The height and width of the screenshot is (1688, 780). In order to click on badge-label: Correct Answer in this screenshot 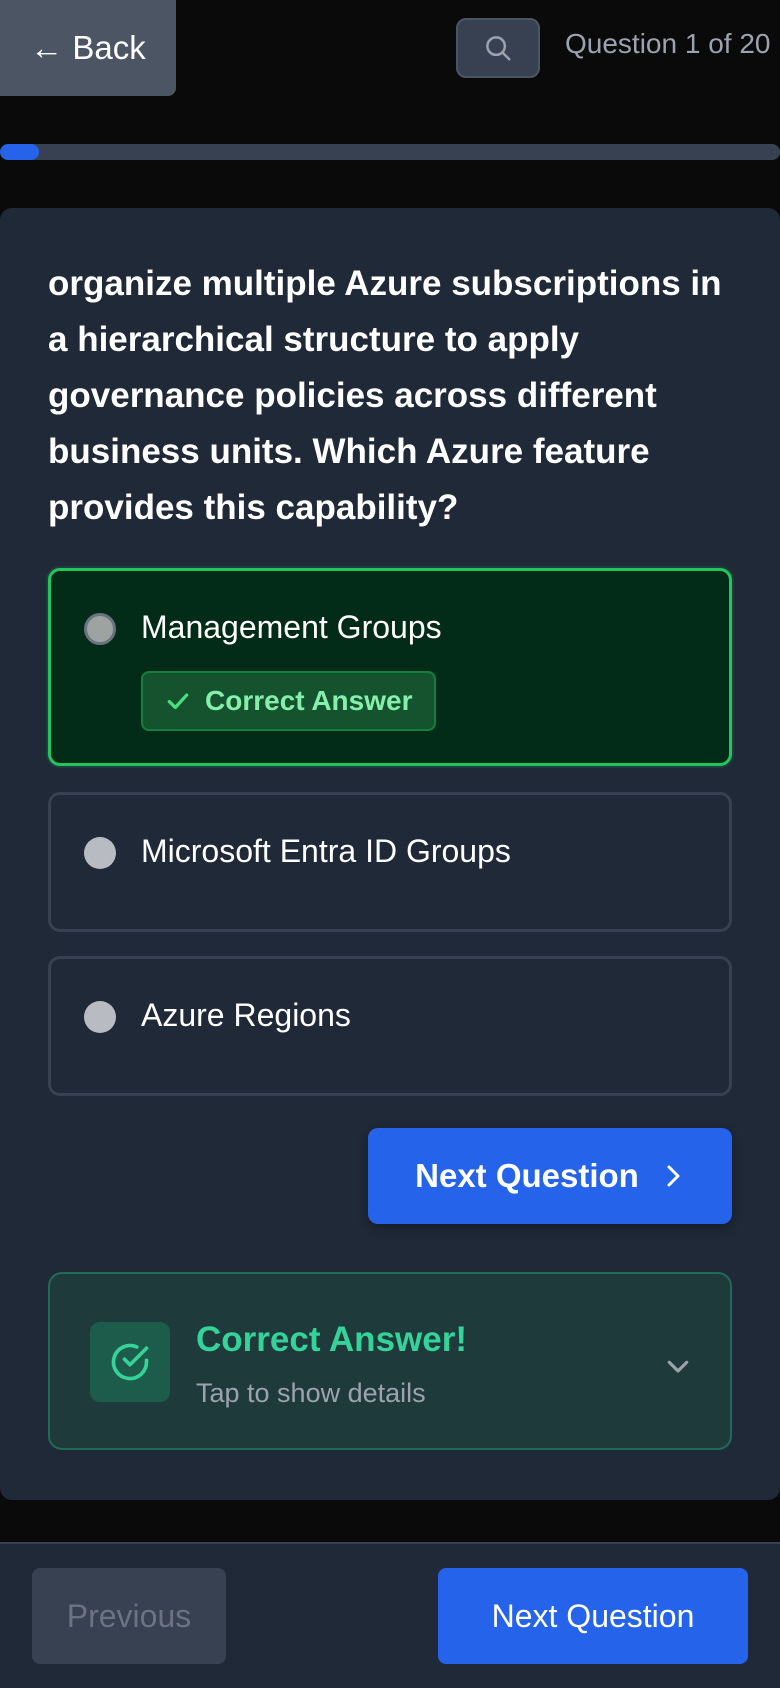, I will do `click(309, 700)`.